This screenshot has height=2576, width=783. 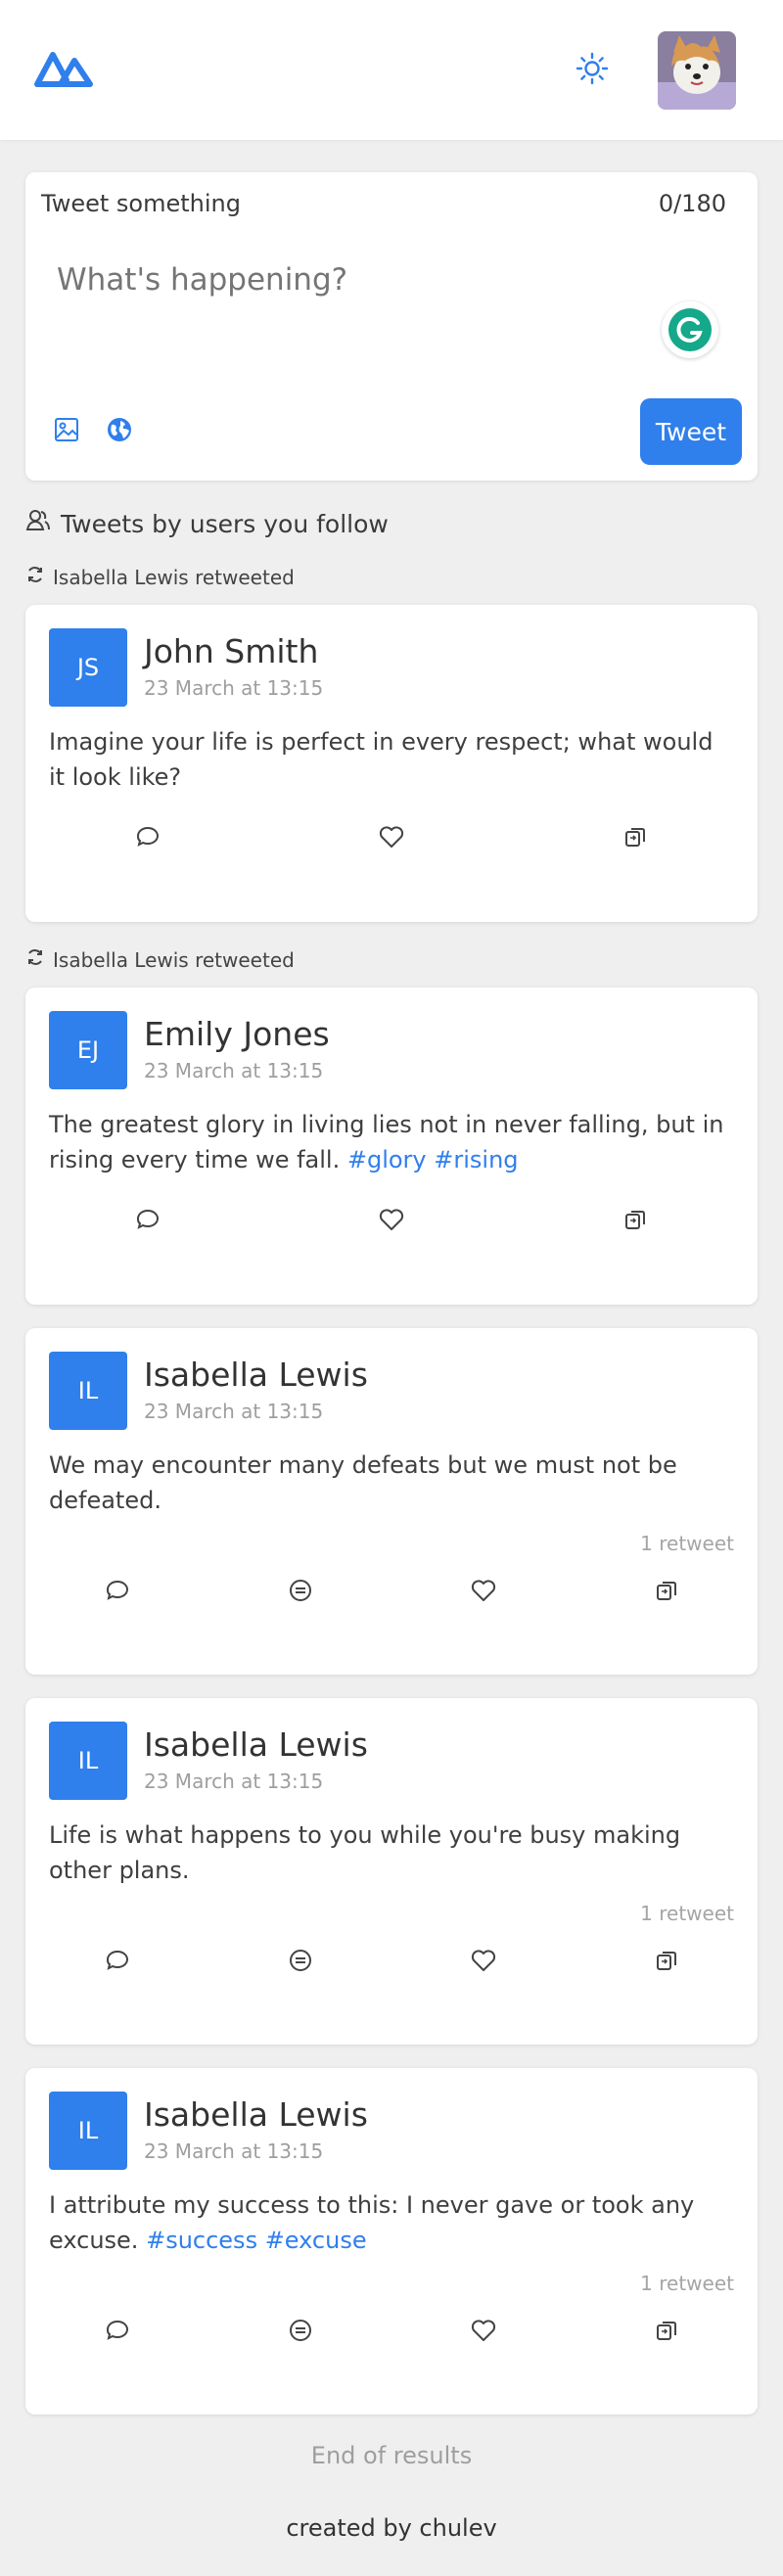 What do you see at coordinates (63, 71) in the screenshot?
I see `app-logo-icon` at bounding box center [63, 71].